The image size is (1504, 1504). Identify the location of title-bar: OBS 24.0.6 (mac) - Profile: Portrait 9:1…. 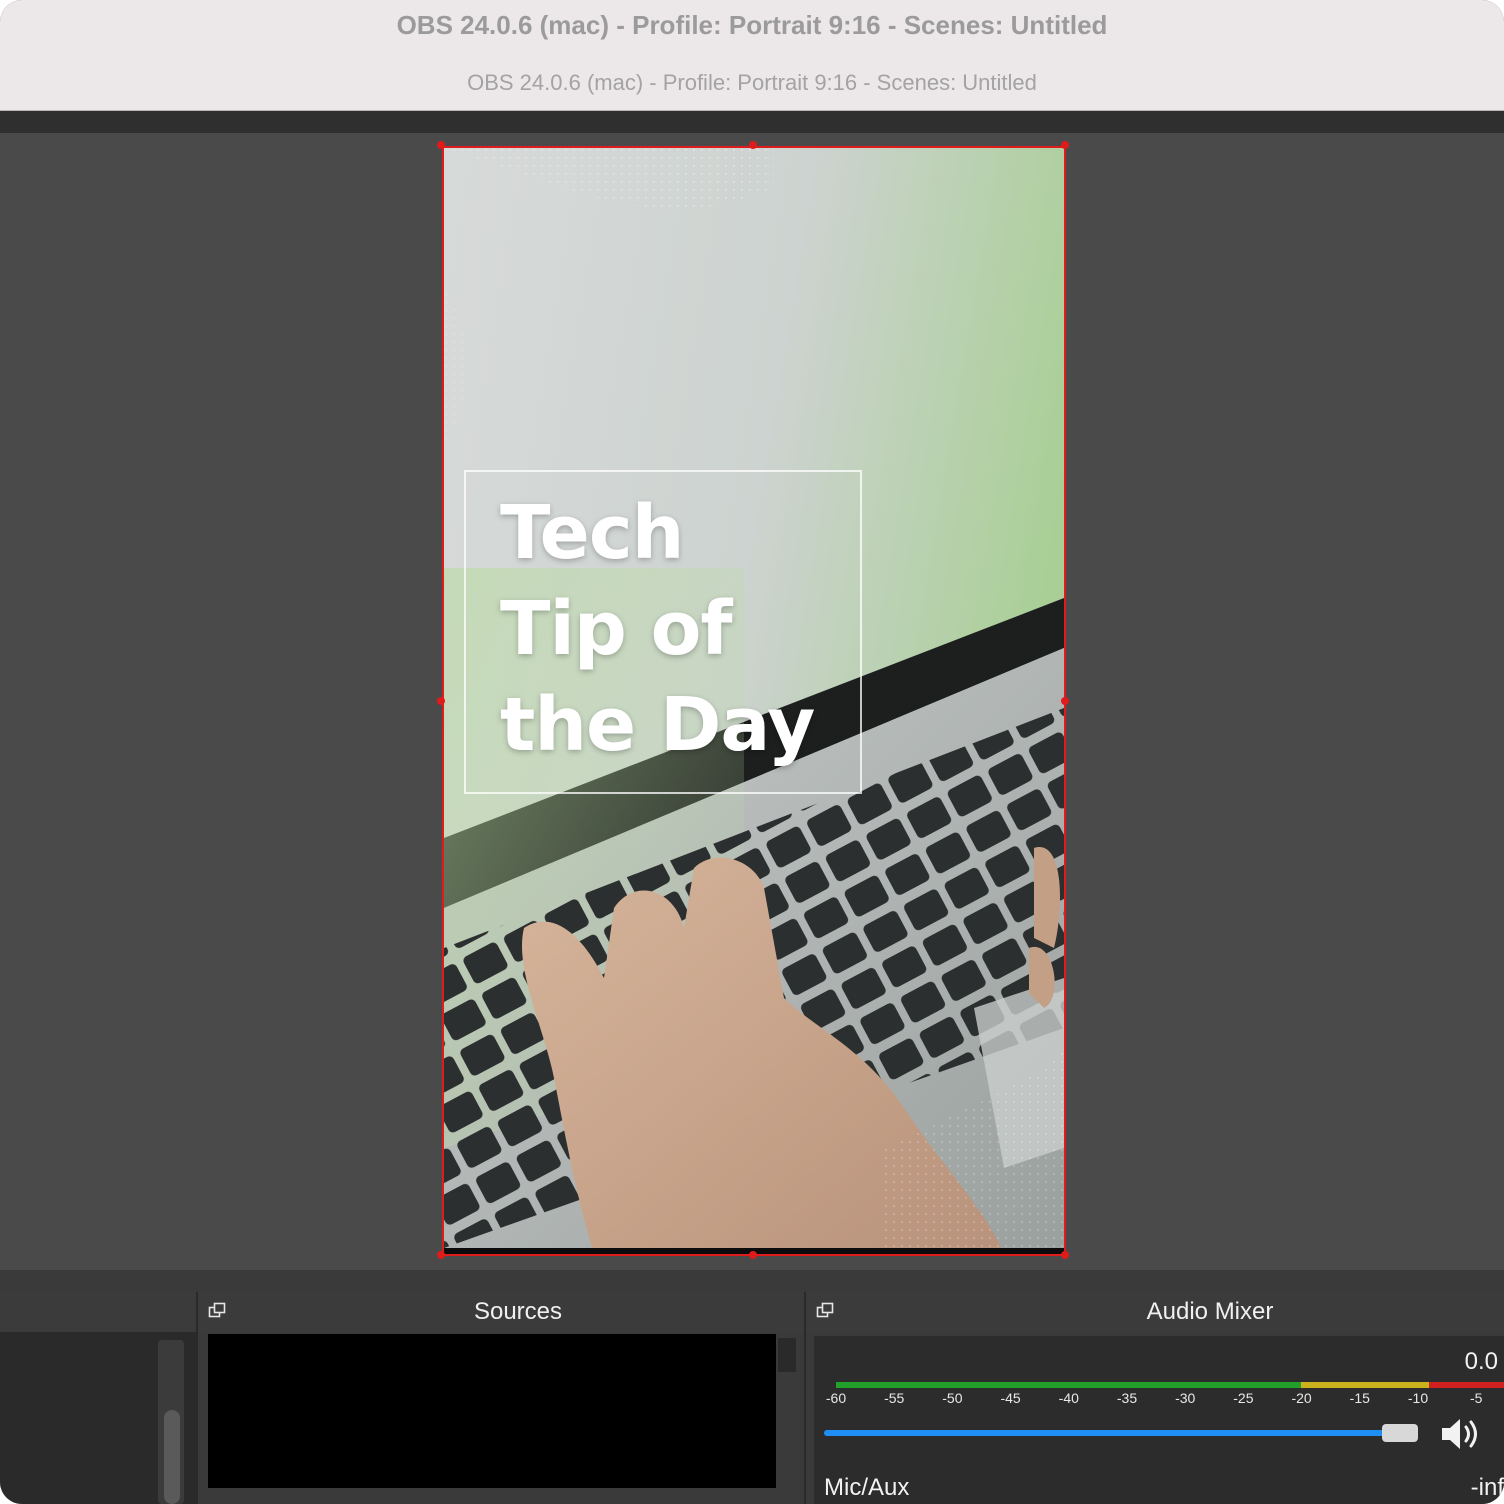
(752, 55).